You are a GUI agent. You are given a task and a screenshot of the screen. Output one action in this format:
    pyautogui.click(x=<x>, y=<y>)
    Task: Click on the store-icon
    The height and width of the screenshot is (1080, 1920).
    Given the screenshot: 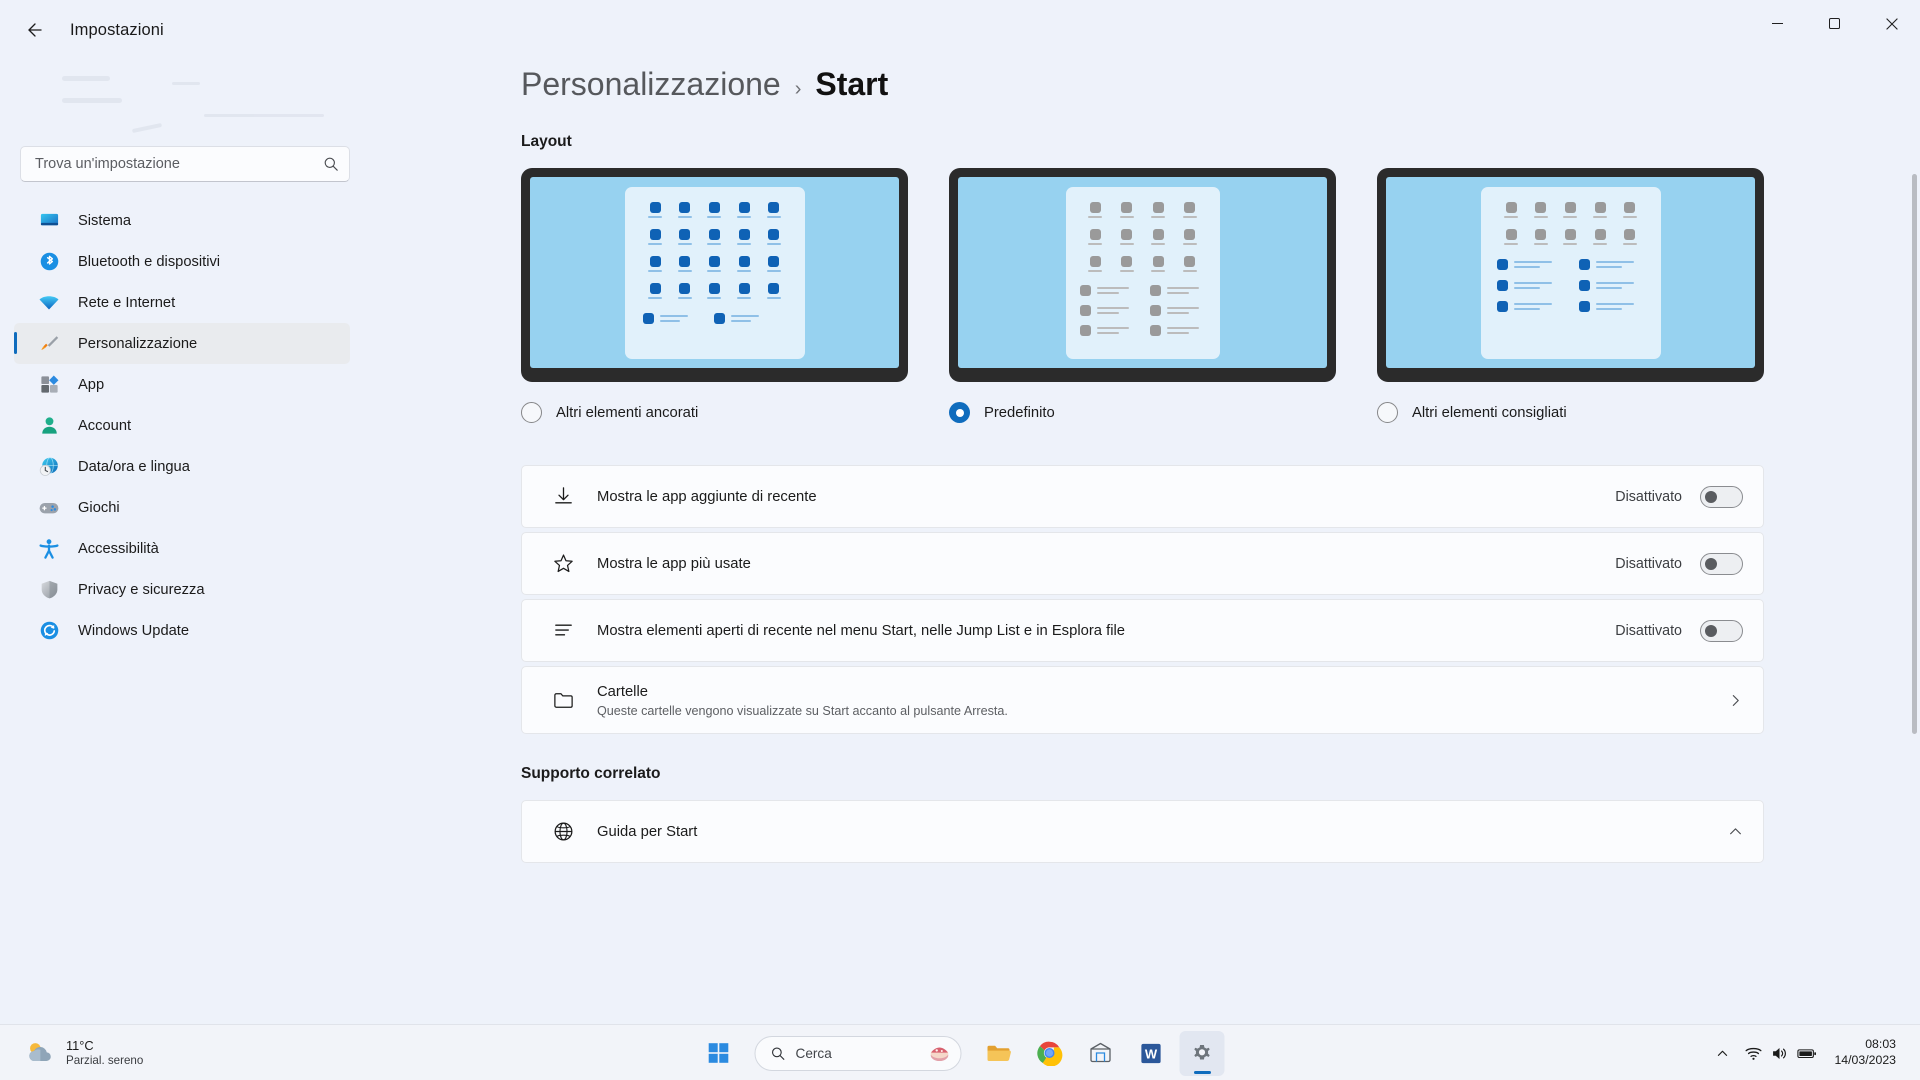 What is the action you would take?
    pyautogui.click(x=1100, y=1052)
    